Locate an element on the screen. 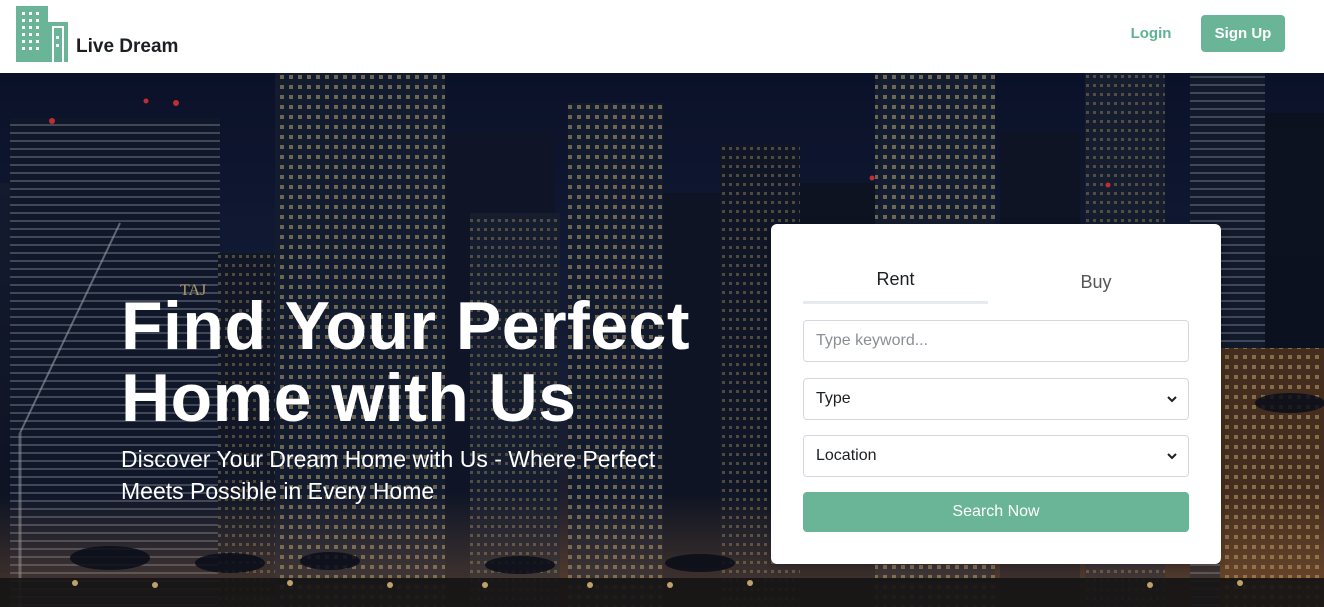 The width and height of the screenshot is (1324, 607). tab-buy: Buy is located at coordinates (1096, 283).